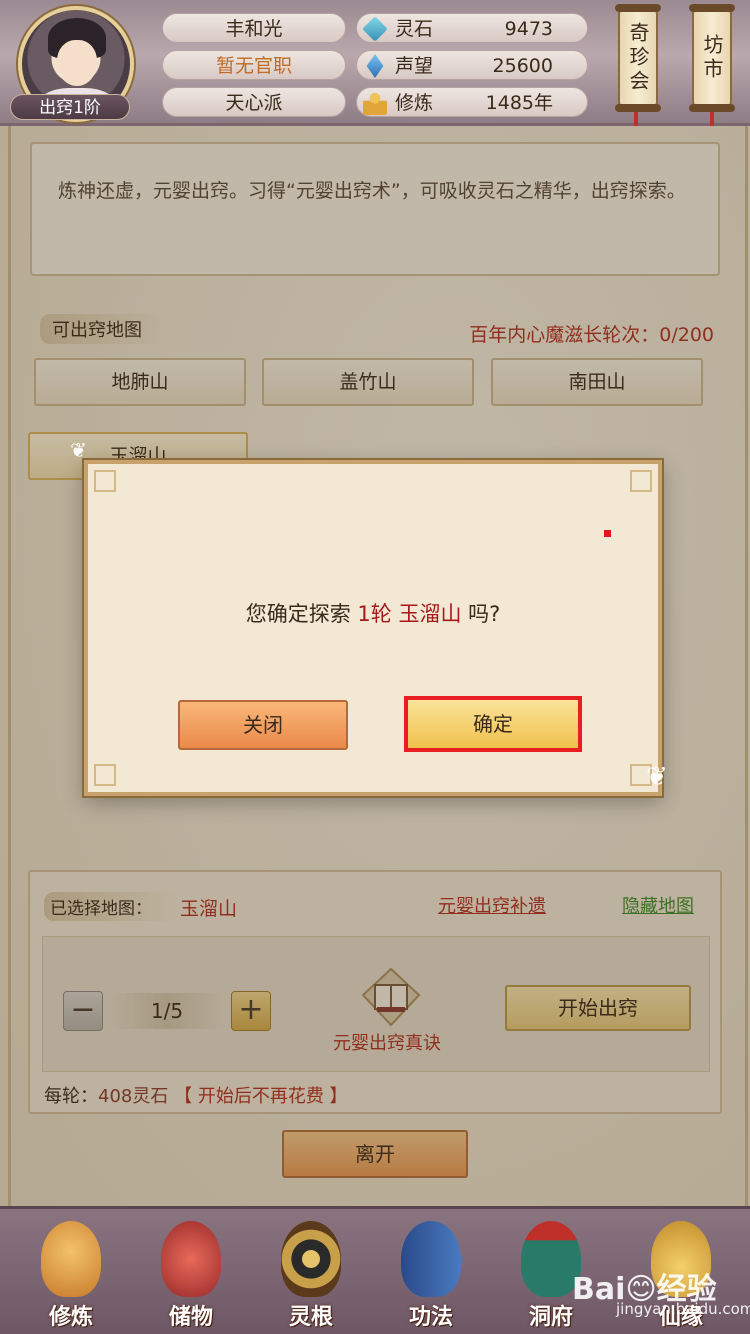  What do you see at coordinates (683, 1309) in the screenshot?
I see `watermark-url: jingyan.baidu.com` at bounding box center [683, 1309].